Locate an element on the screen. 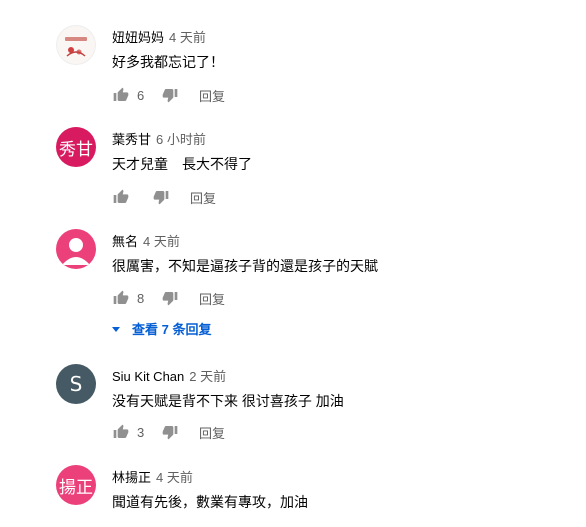  author-name: 無名 is located at coordinates (125, 240).